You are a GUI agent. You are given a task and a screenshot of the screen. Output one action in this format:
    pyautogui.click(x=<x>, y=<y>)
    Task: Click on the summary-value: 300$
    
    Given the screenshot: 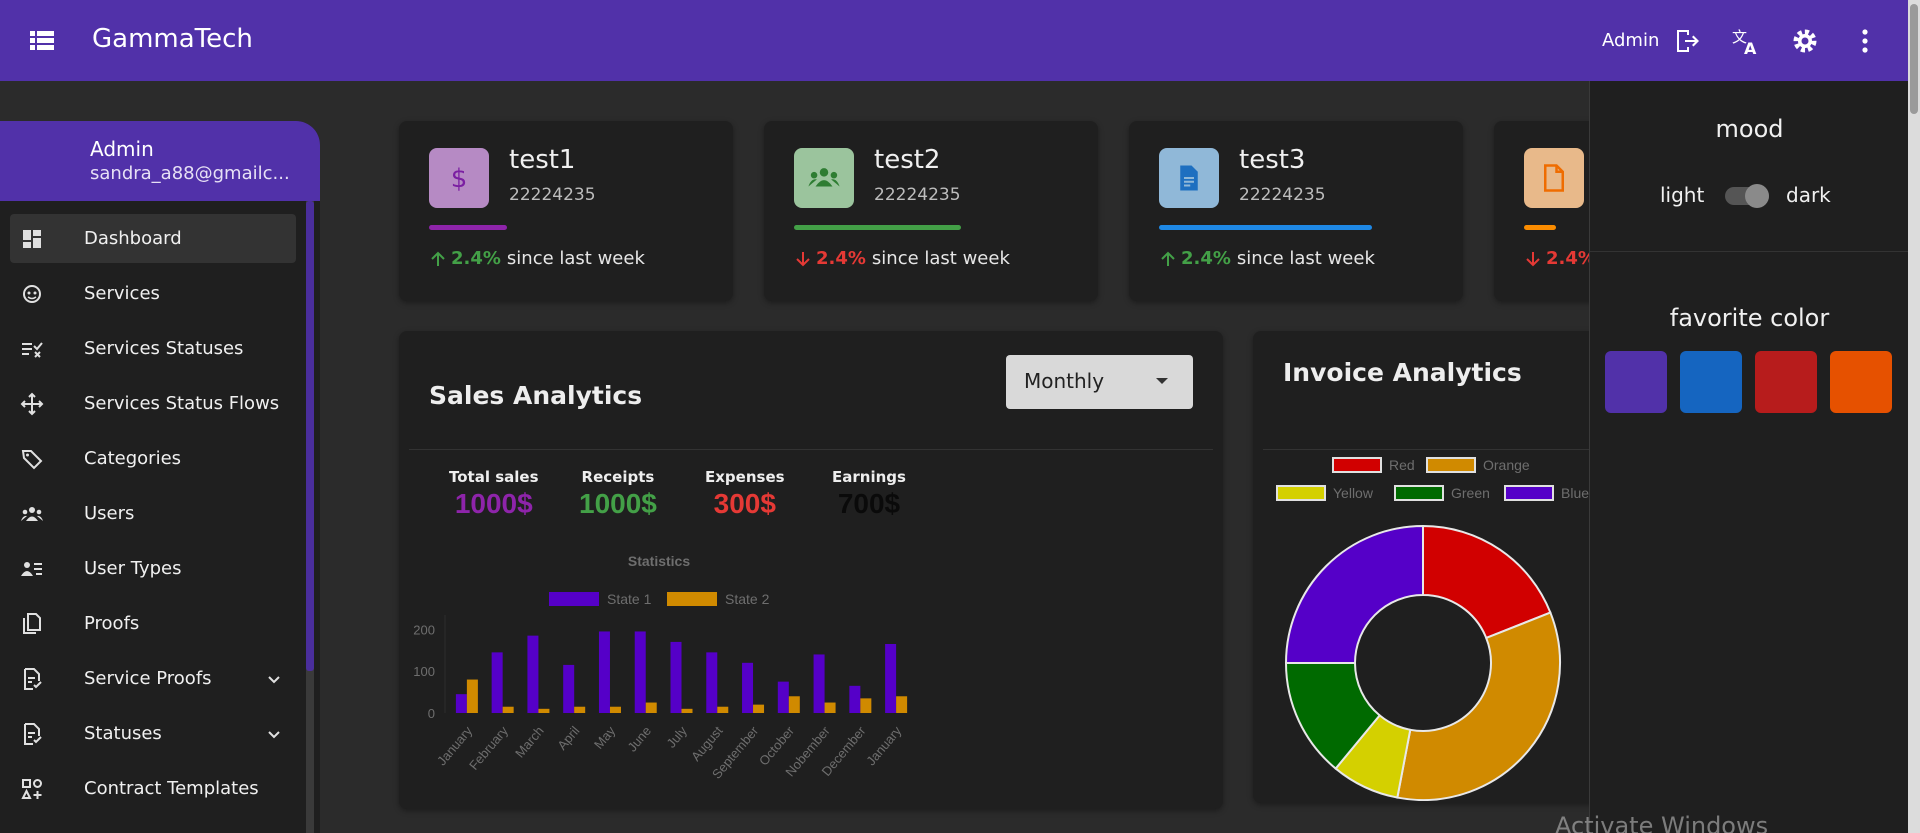 What is the action you would take?
    pyautogui.click(x=744, y=503)
    